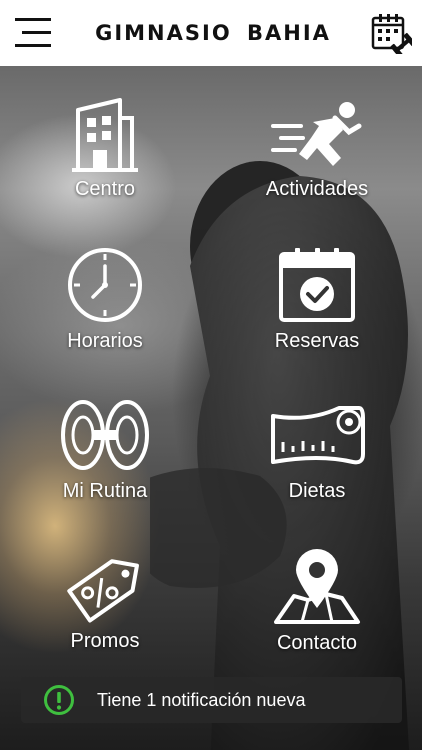 The width and height of the screenshot is (422, 750). Describe the element at coordinates (316, 134) in the screenshot. I see `running-person-icon` at that location.